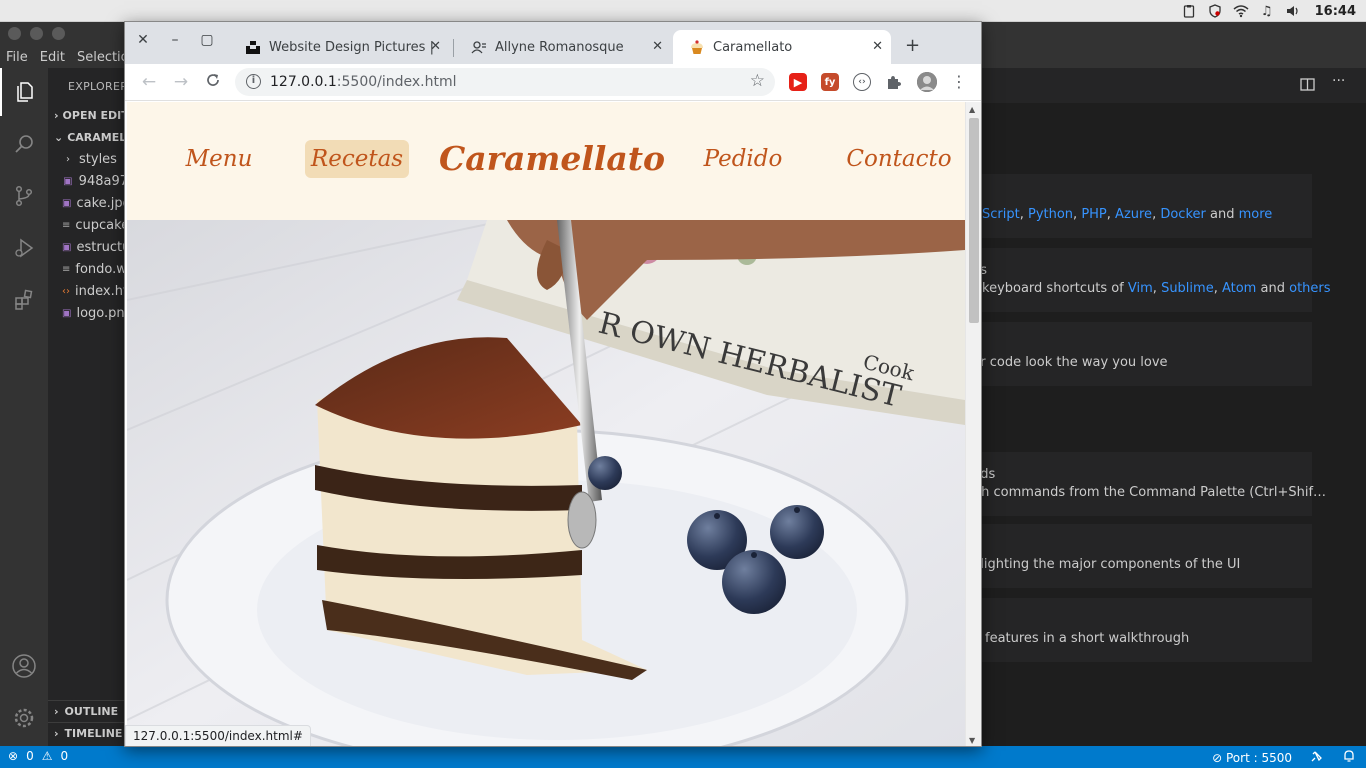 The width and height of the screenshot is (1366, 768). Describe the element at coordinates (24, 92) in the screenshot. I see `explorer-icon` at that location.